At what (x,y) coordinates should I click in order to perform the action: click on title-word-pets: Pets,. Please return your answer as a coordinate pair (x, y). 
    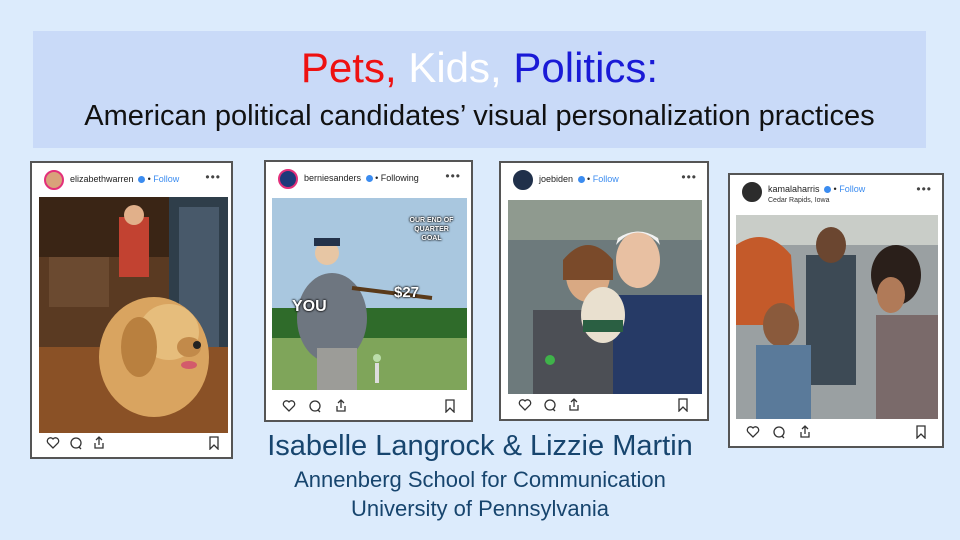
    Looking at the image, I should click on (348, 67).